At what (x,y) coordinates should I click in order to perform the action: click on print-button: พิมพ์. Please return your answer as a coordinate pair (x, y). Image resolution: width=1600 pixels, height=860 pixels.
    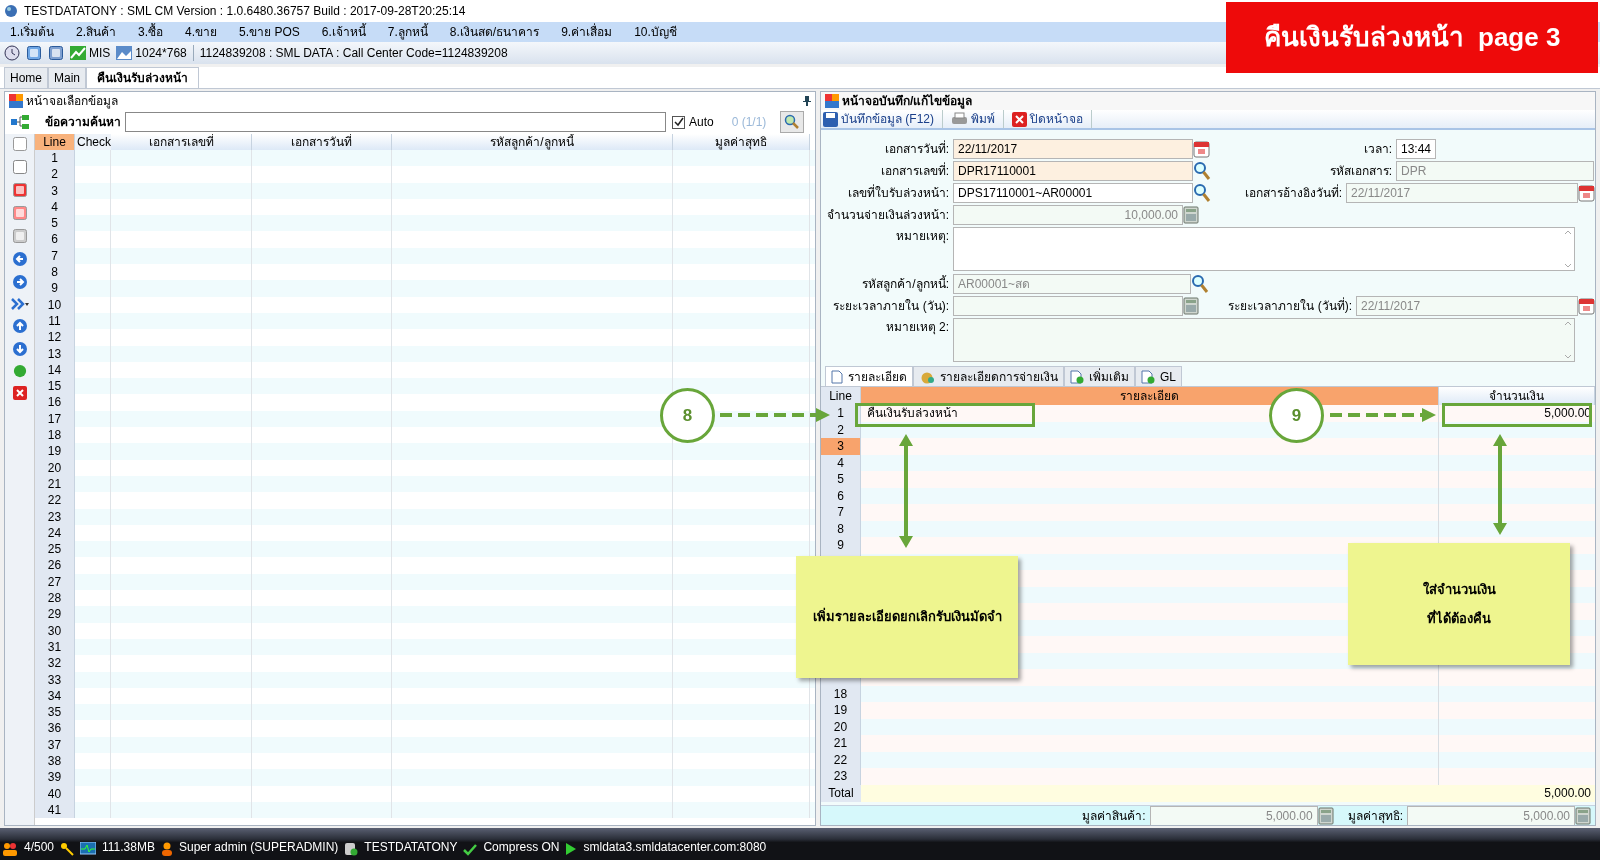
    Looking at the image, I should click on (977, 119).